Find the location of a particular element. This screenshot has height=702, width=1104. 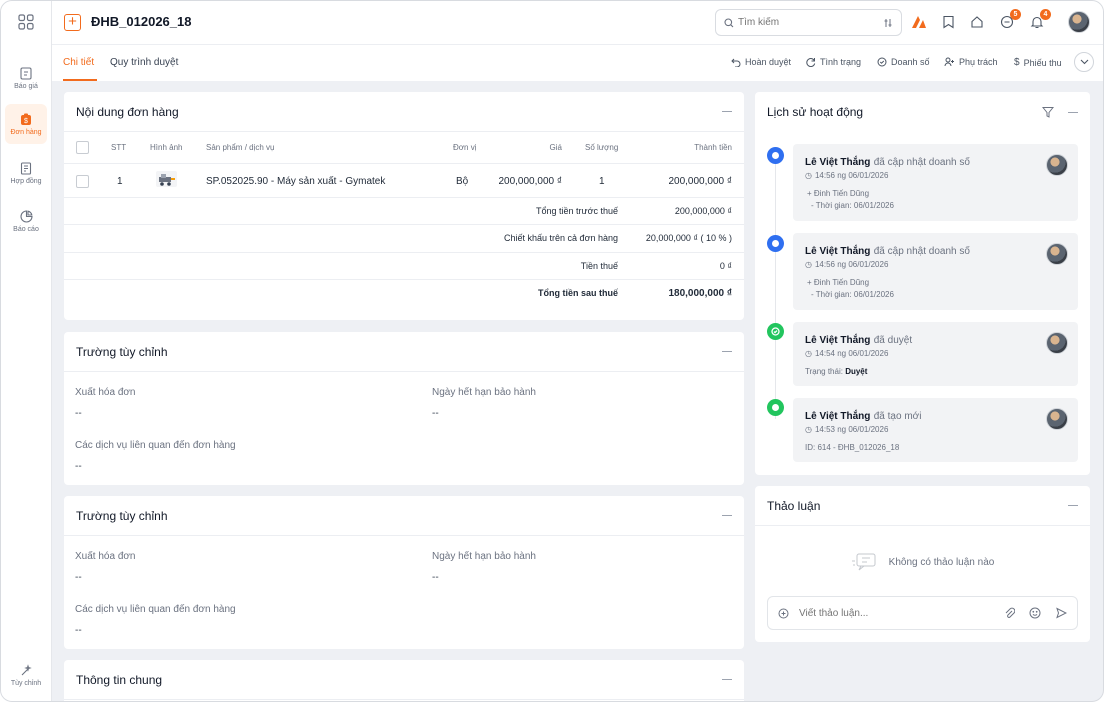

paperclip-icon is located at coordinates (1009, 613).